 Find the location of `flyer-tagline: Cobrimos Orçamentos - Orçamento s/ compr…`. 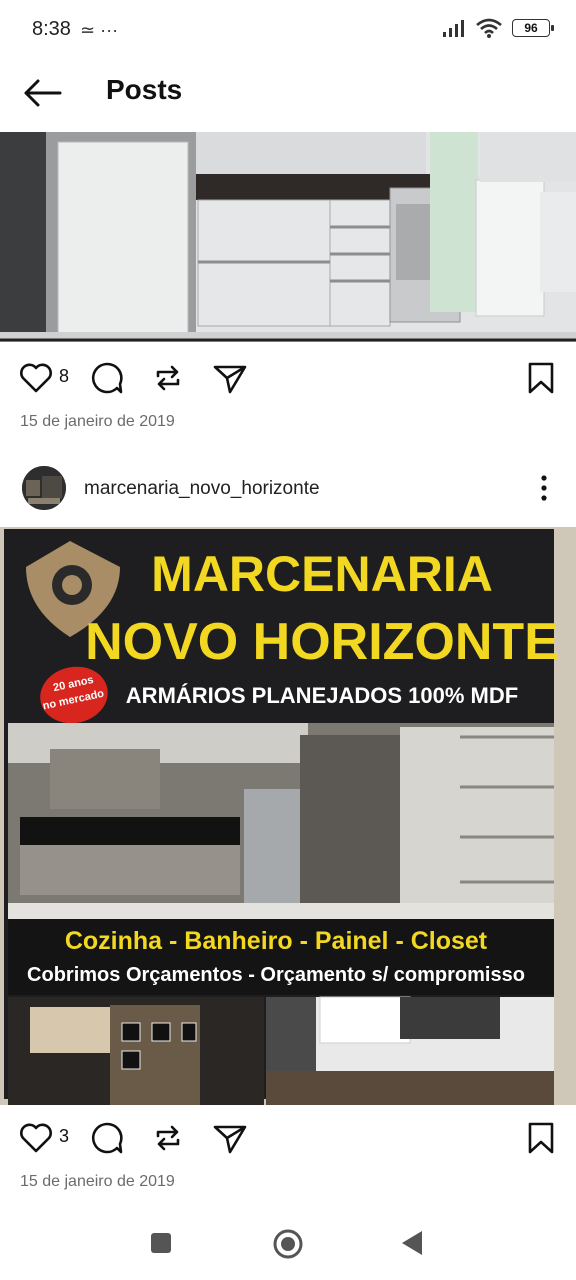

flyer-tagline: Cobrimos Orçamentos - Orçamento s/ compr… is located at coordinates (276, 975).